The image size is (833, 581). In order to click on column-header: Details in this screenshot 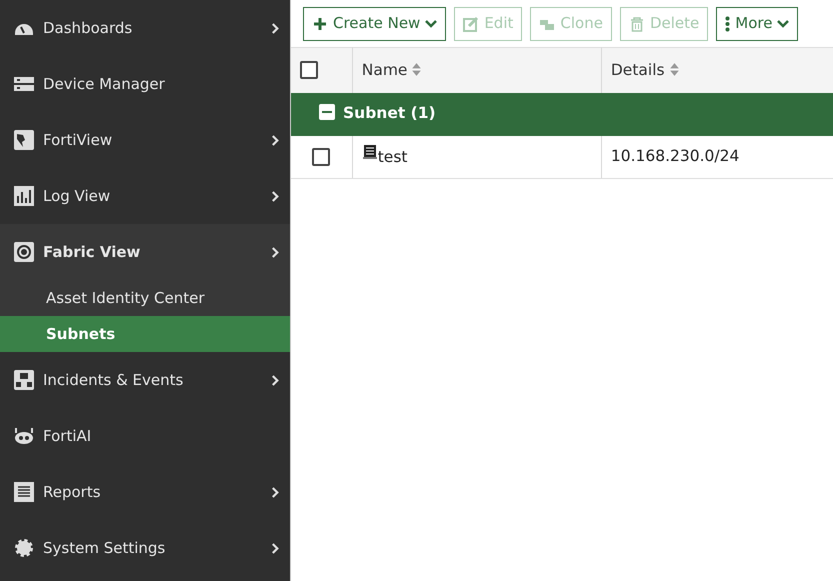, I will do `click(637, 69)`.